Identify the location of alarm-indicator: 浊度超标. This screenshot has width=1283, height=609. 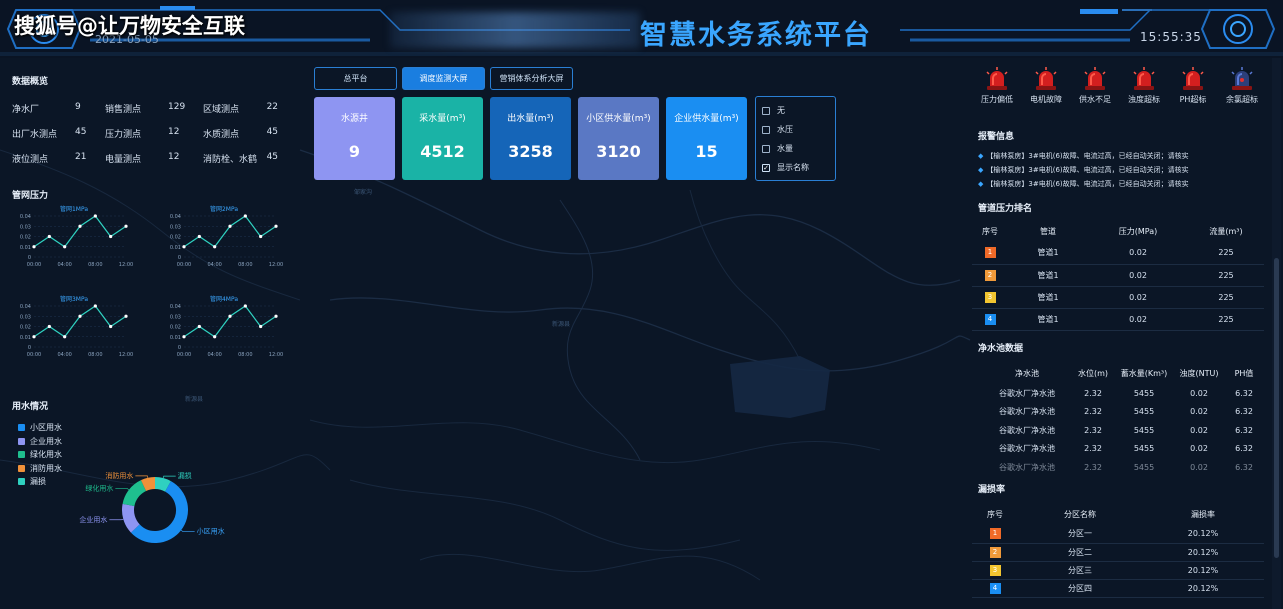
(1144, 85).